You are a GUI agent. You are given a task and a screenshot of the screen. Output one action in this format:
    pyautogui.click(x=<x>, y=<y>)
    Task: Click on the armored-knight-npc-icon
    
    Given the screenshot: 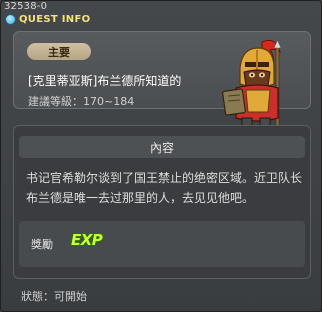 What is the action you would take?
    pyautogui.click(x=252, y=87)
    